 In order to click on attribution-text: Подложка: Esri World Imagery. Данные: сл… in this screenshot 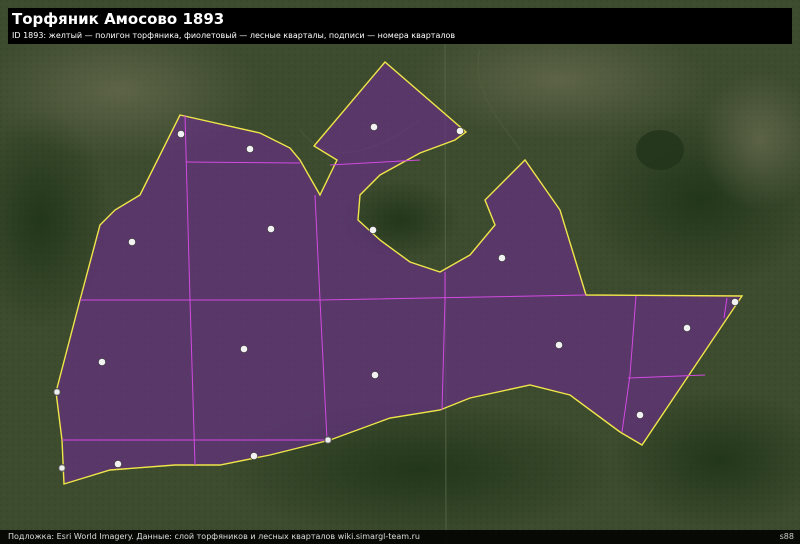, I will do `click(214, 536)`.